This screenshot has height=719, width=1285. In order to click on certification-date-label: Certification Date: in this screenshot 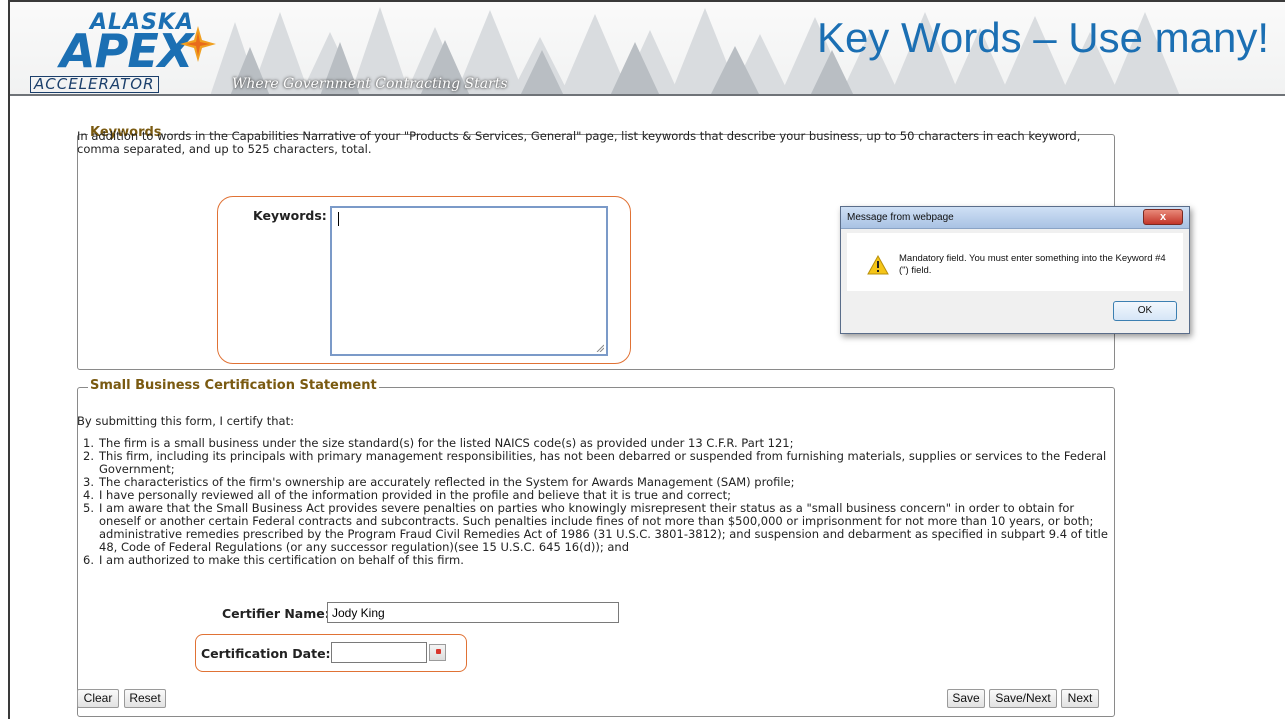, I will do `click(266, 653)`.